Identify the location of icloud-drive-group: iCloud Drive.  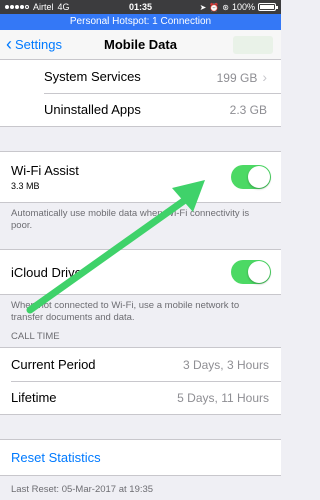
(140, 272).